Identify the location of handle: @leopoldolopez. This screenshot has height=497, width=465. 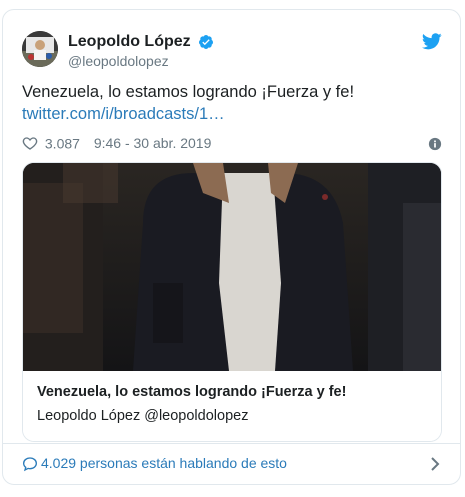
(141, 61).